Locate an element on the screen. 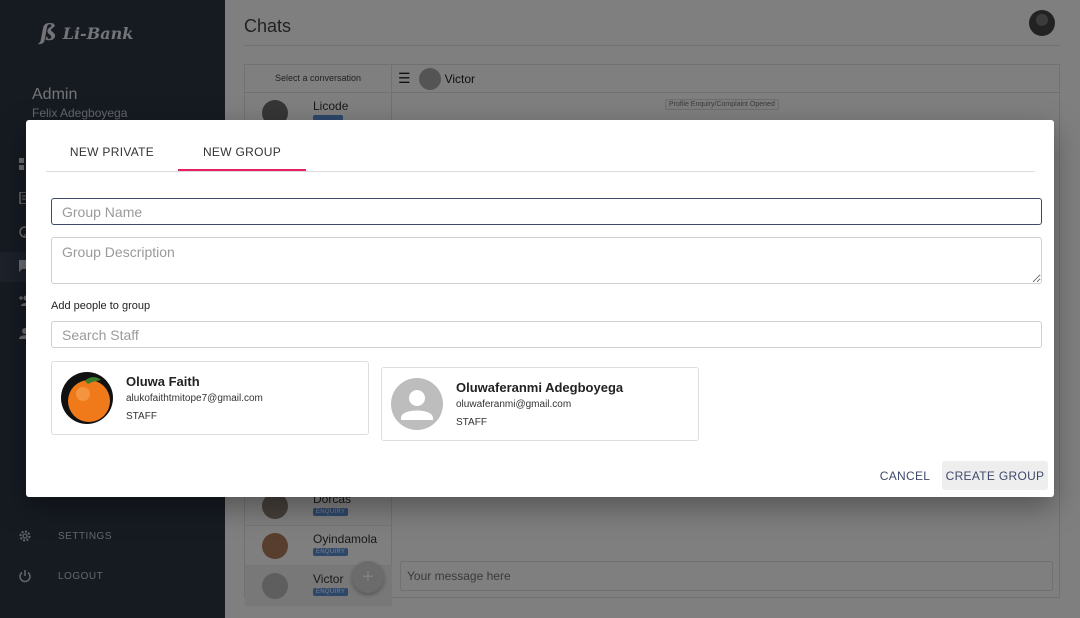  create-group-button: CREATE GROUP is located at coordinates (995, 475).